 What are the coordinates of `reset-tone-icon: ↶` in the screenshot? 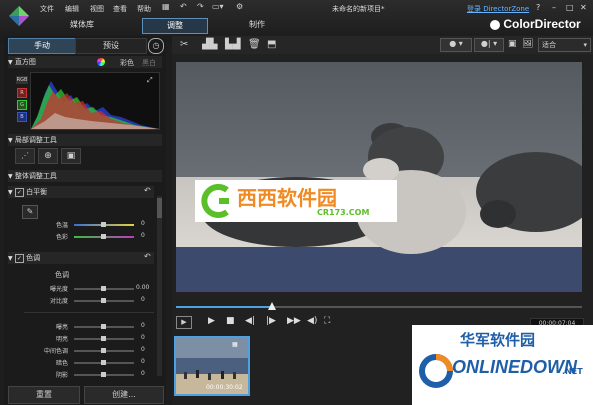 It's located at (147, 256).